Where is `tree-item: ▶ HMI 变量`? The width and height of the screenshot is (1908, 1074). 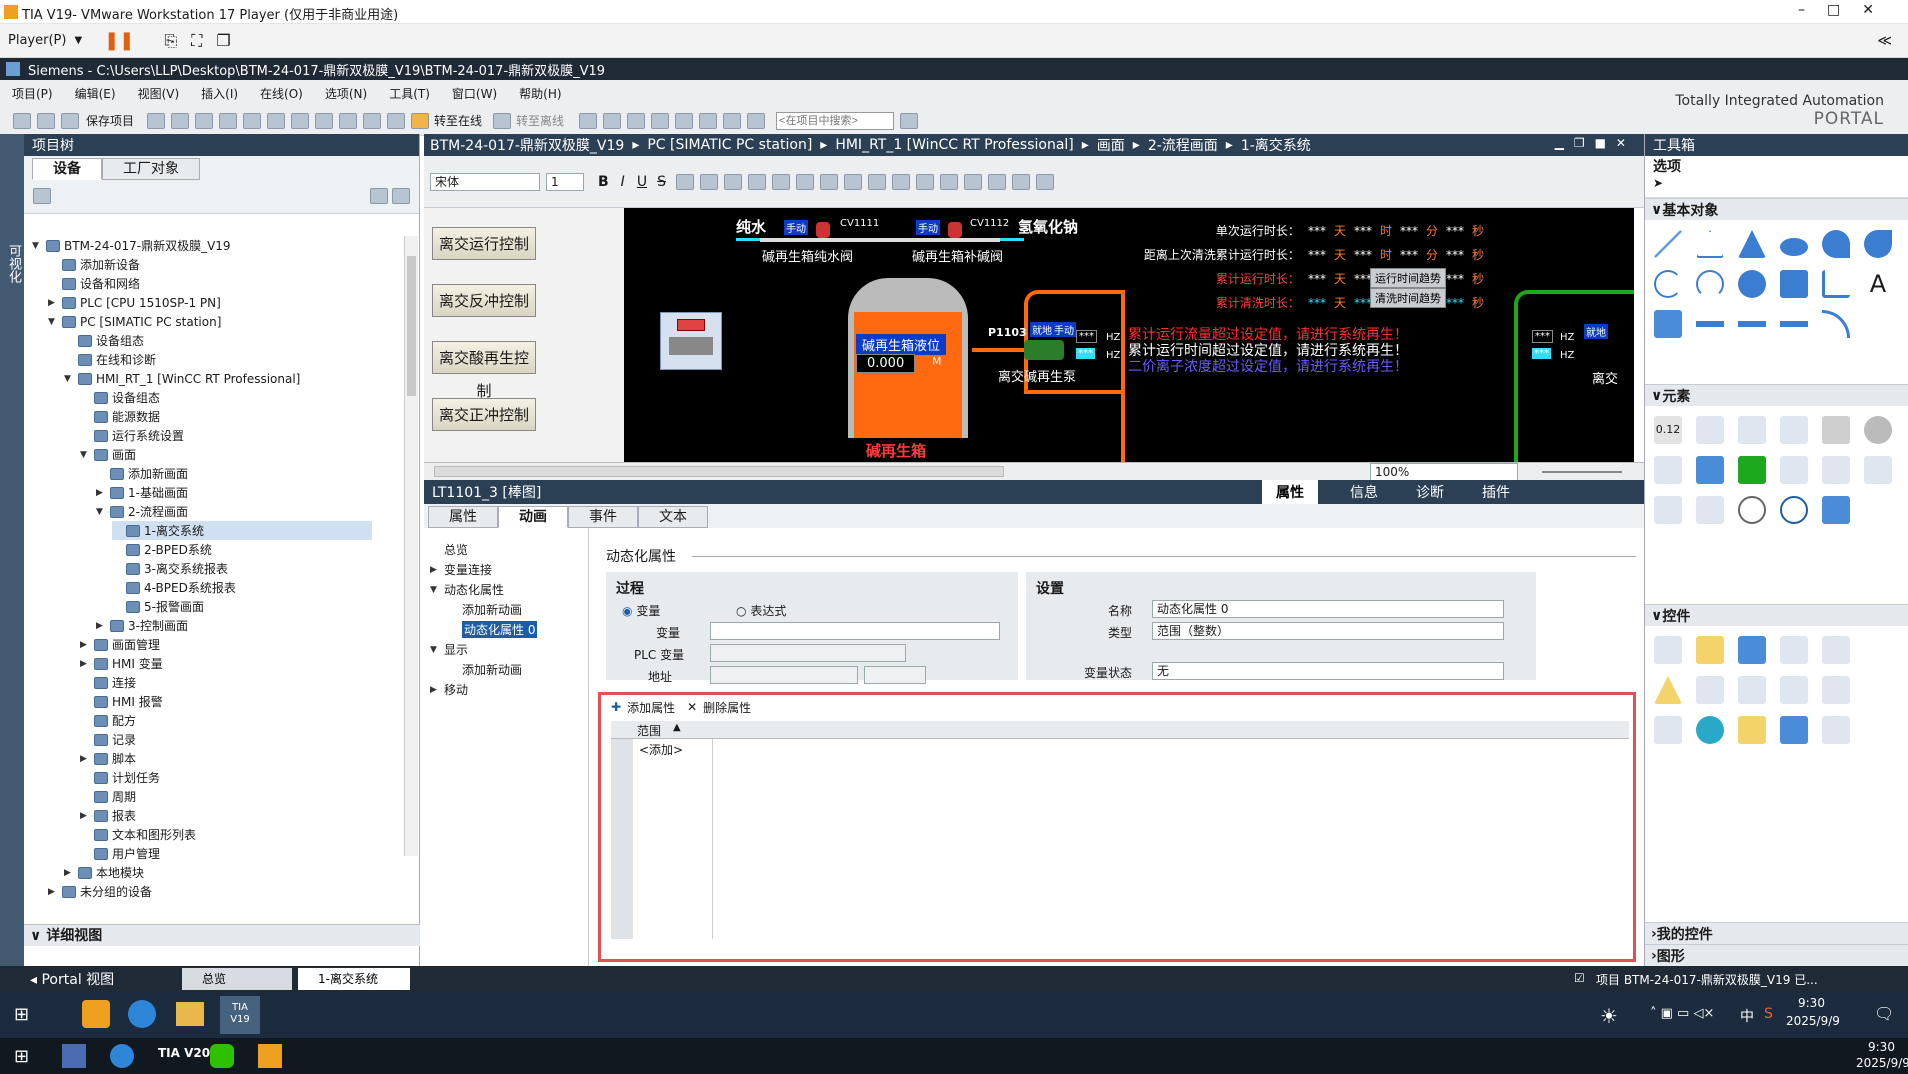 tree-item: ▶ HMI 变量 is located at coordinates (121, 663).